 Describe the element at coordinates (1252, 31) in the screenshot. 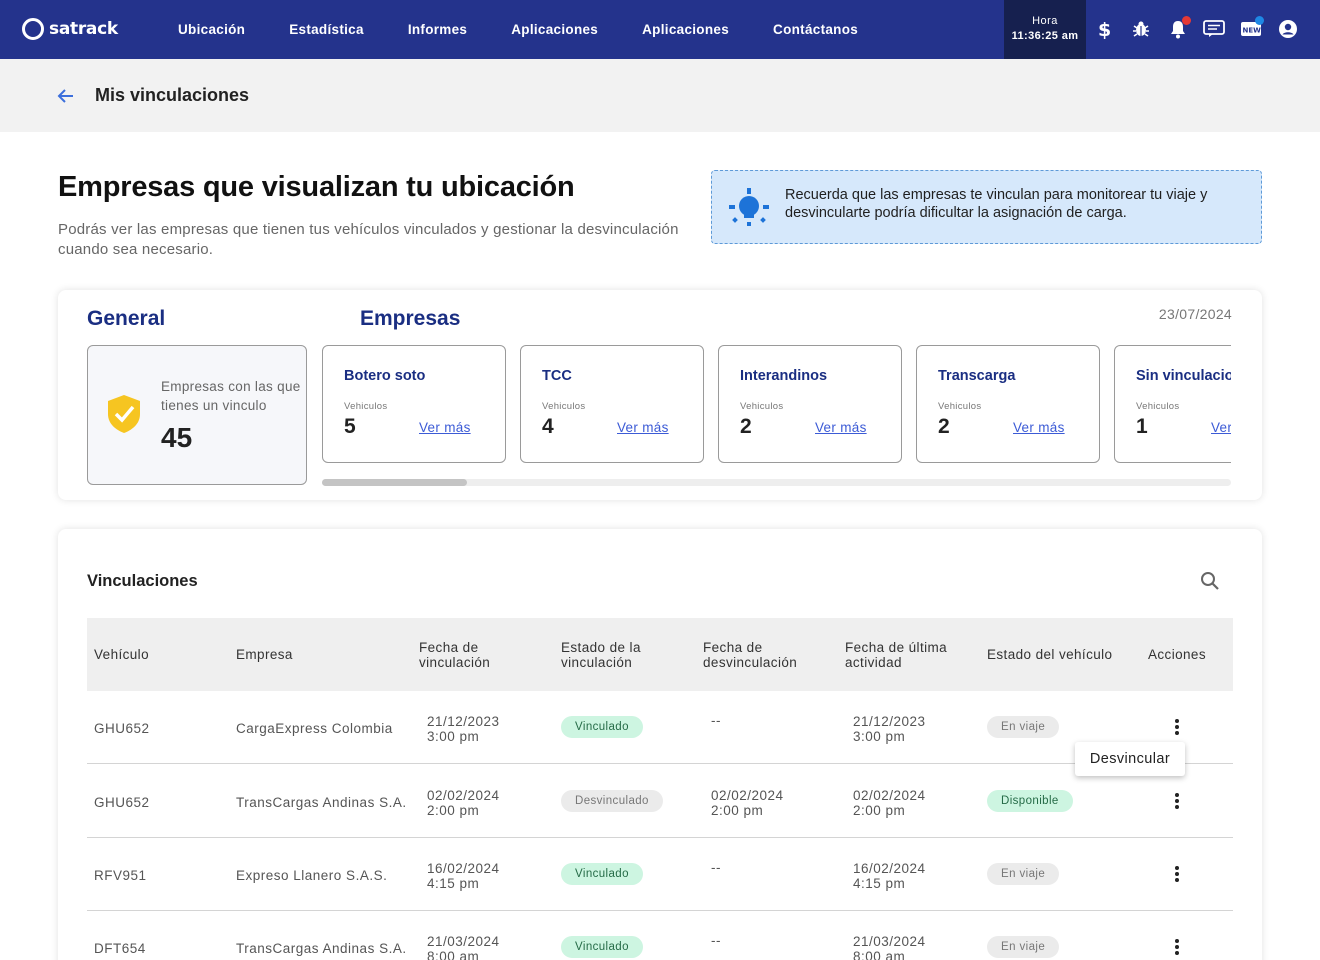

I see `svg-text: NEW` at that location.